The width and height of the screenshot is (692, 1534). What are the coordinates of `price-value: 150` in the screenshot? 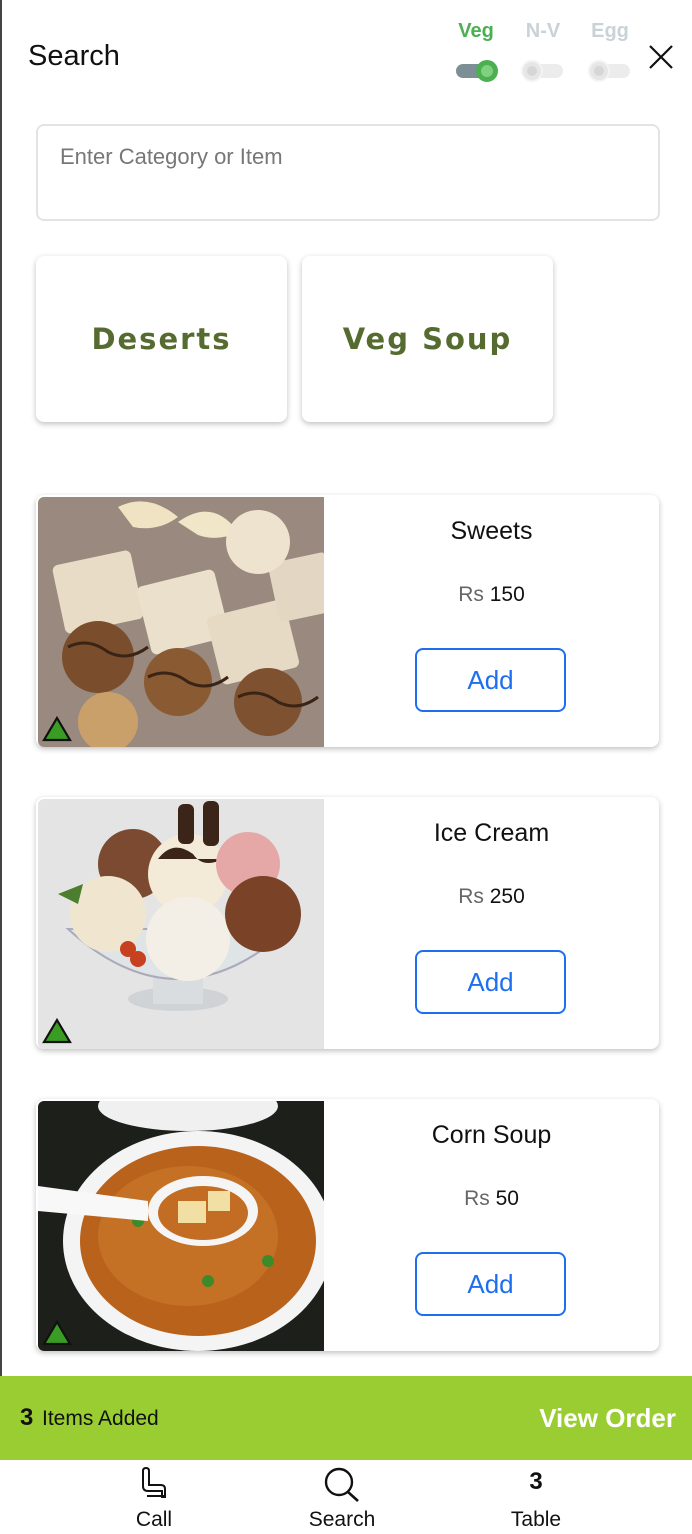 It's located at (507, 594).